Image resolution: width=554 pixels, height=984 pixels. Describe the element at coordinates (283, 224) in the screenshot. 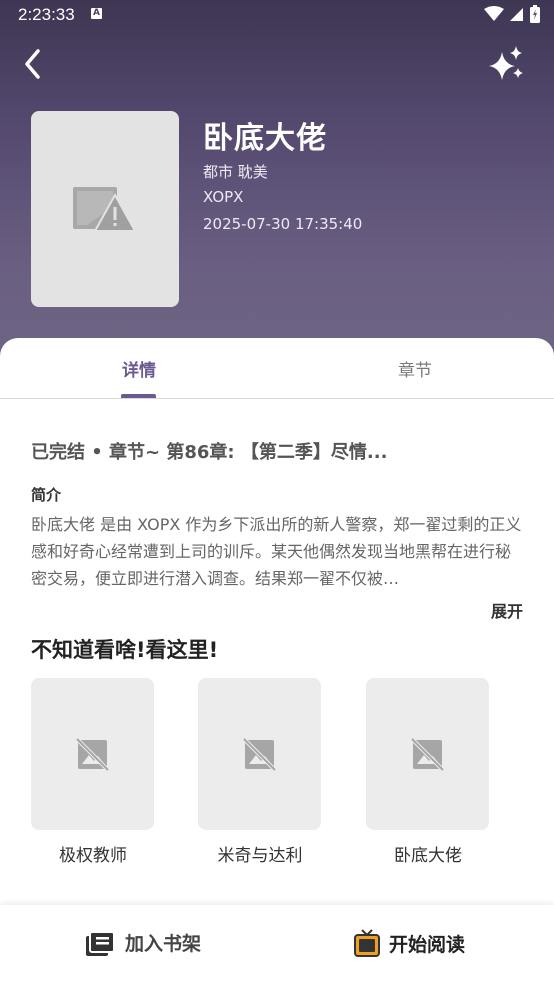

I see `book-updated-time: 2025-07-30 17:35:40` at that location.